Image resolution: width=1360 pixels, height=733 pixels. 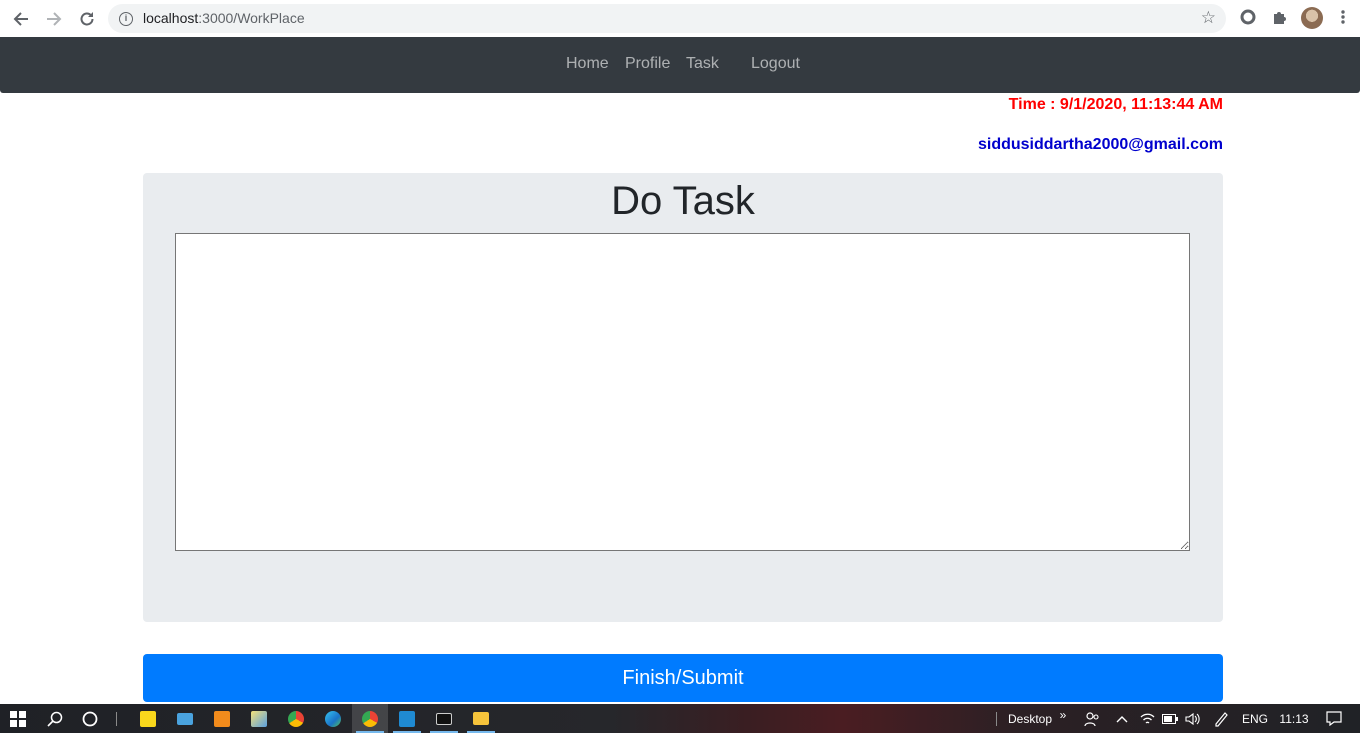 I want to click on forward-arrow-icon, so click(x=54, y=19).